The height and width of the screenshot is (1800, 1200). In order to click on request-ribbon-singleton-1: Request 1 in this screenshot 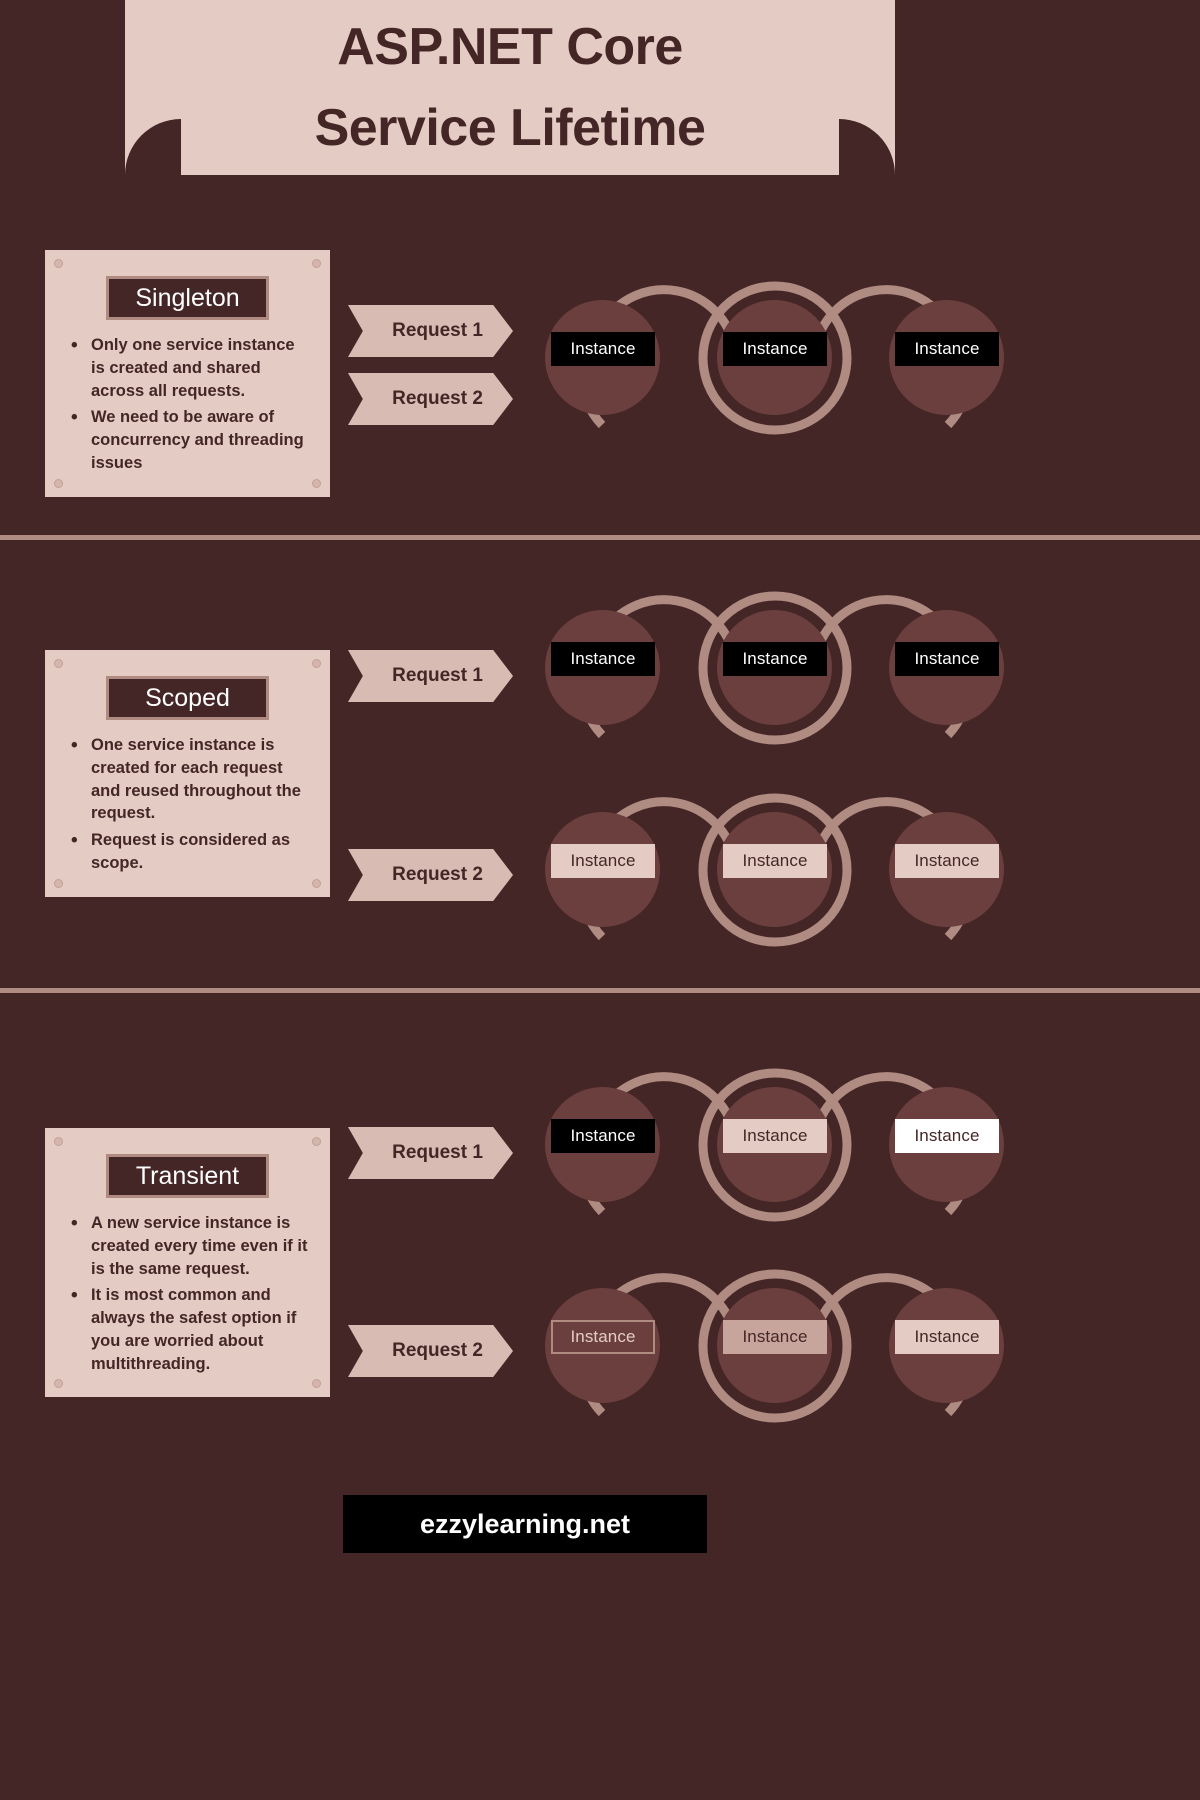, I will do `click(430, 331)`.